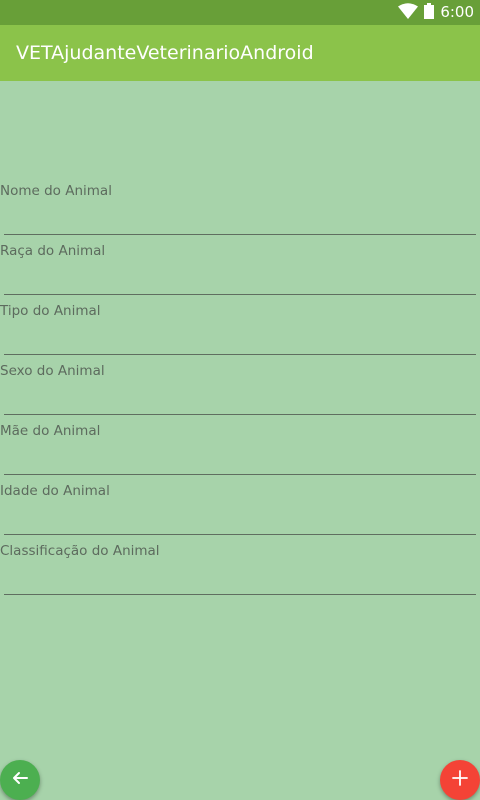 The image size is (480, 800). What do you see at coordinates (50, 431) in the screenshot?
I see `field-label-mae: Mãe do Animal` at bounding box center [50, 431].